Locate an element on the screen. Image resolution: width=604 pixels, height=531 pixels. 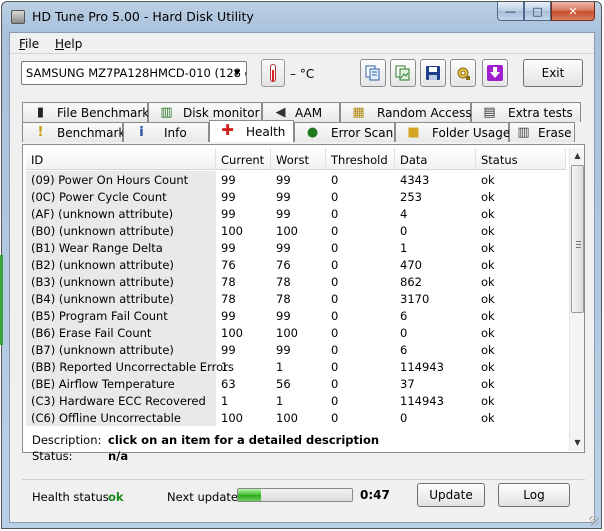
tab-health: ✚ Health is located at coordinates (251, 131).